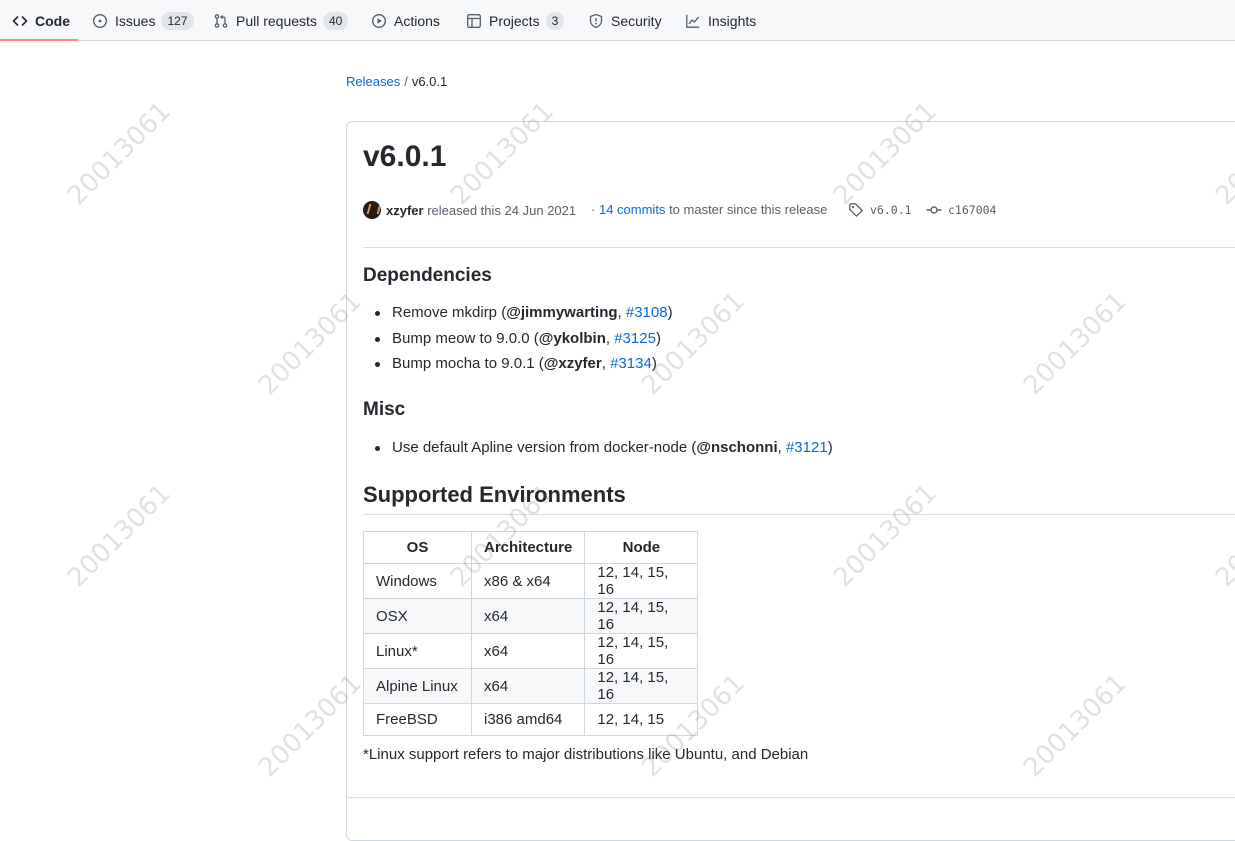 The image size is (1235, 841). I want to click on list-item: Remove mkdirp (@jimmywarting, #3108), so click(518, 313).